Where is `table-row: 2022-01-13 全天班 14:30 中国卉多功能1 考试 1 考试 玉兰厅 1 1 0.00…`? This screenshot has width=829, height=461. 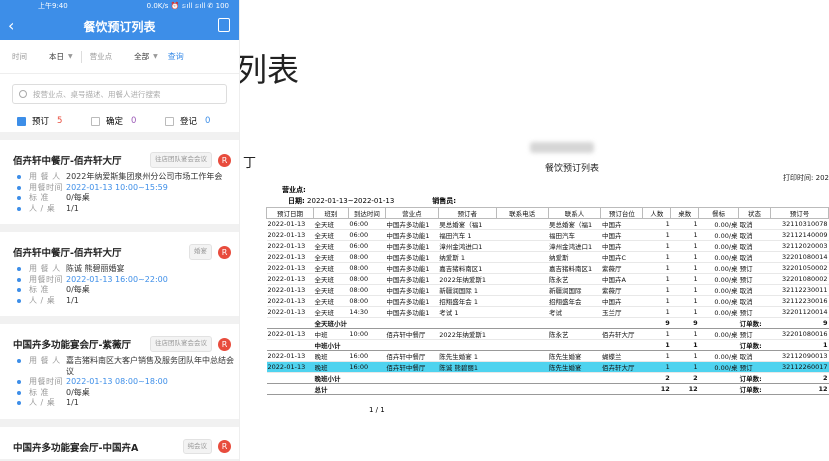
table-row: 2022-01-13 全天班 14:30 中国卉多功能1 考试 1 考试 玉兰厅 1 1 0.00… is located at coordinates (547, 312).